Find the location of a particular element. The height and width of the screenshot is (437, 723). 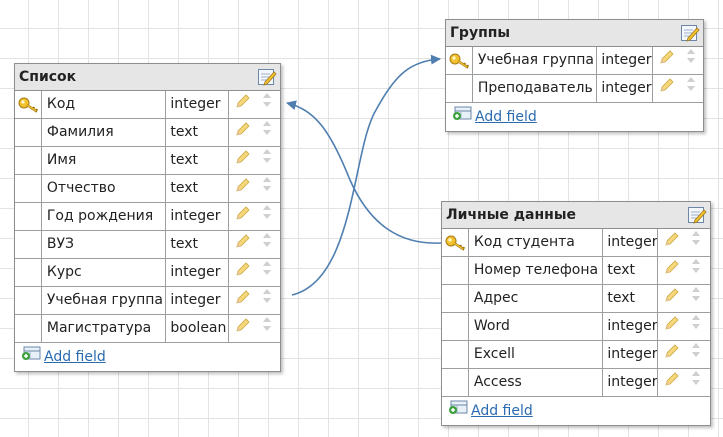

field-name: Магистратура is located at coordinates (104, 328).